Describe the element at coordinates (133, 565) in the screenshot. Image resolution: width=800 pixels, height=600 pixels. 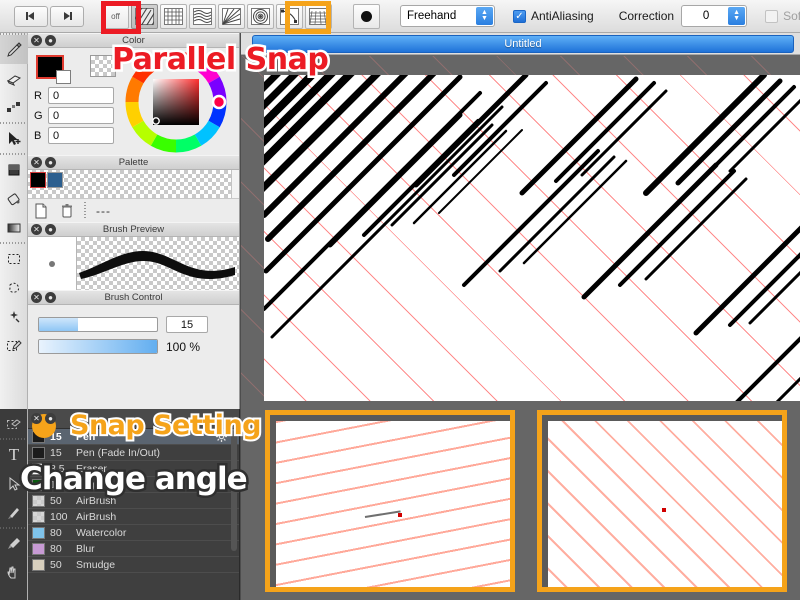
I see `brush-row-smudge: 50 Smudge` at that location.